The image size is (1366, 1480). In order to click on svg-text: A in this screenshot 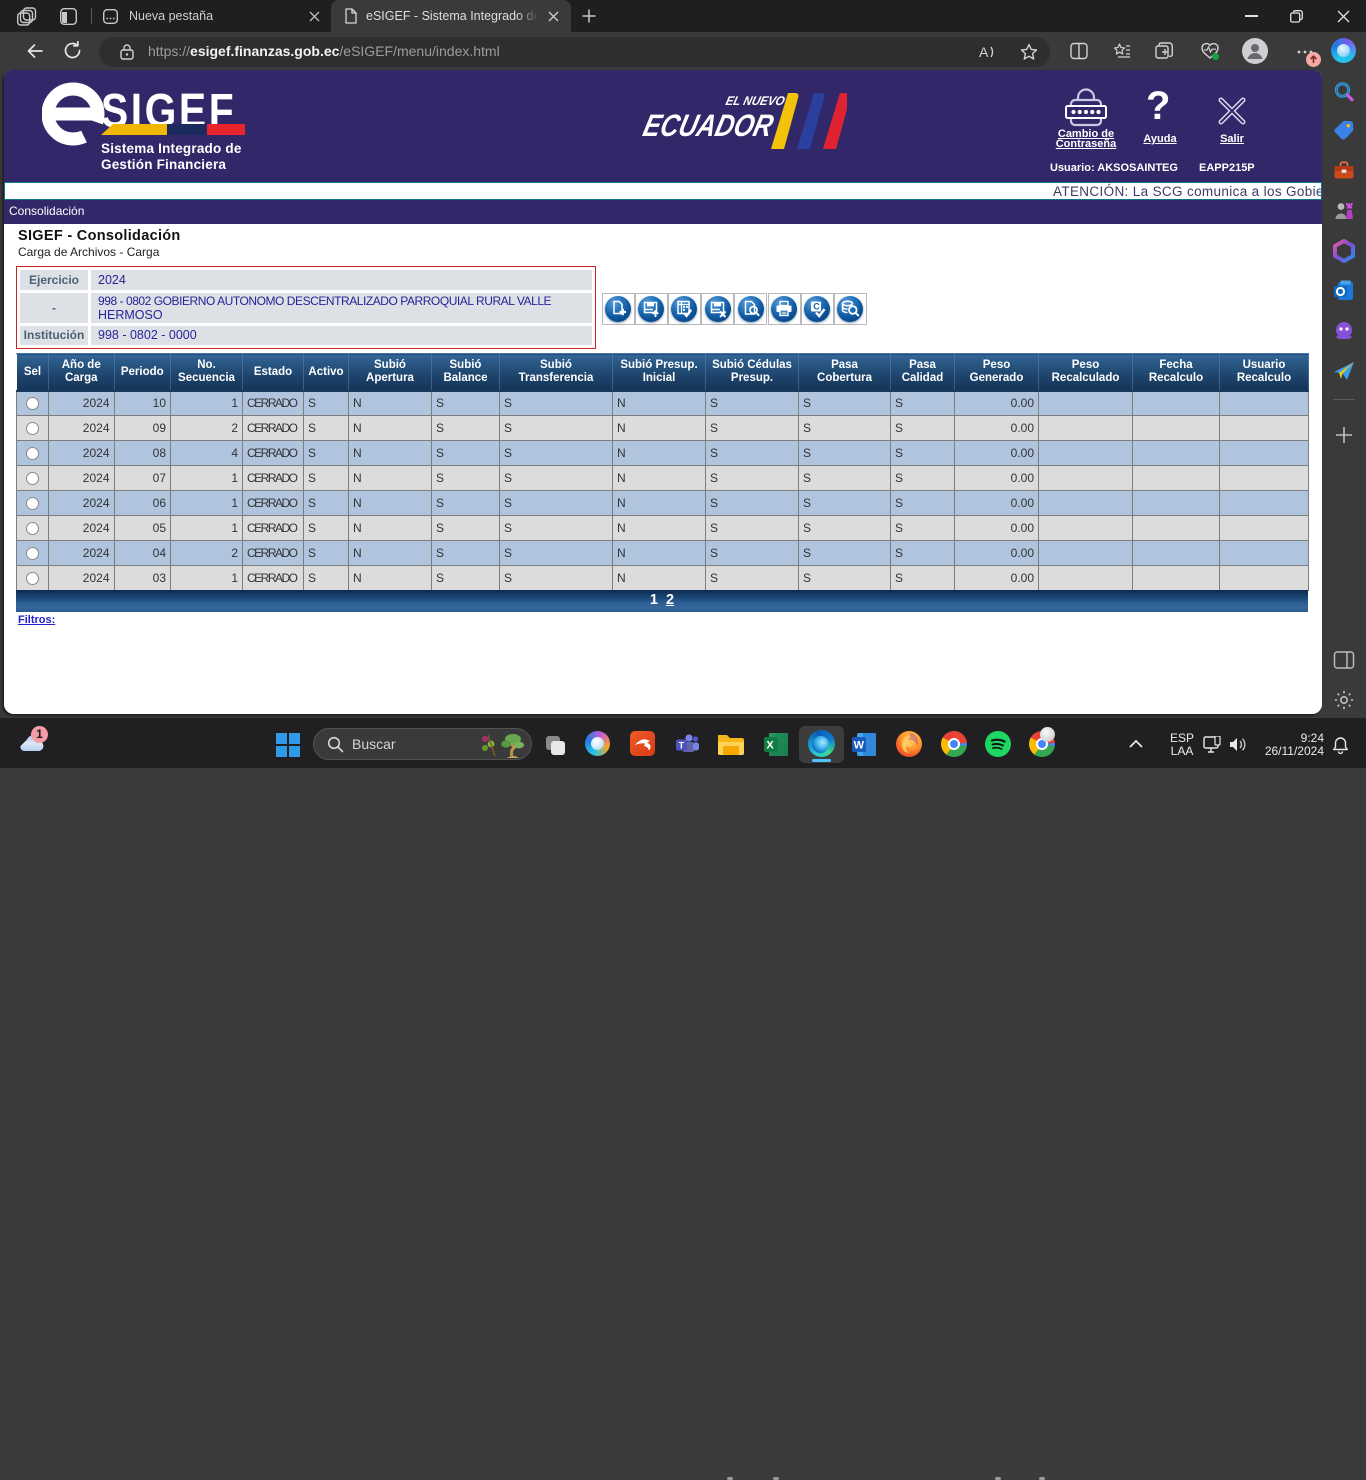, I will do `click(984, 52)`.